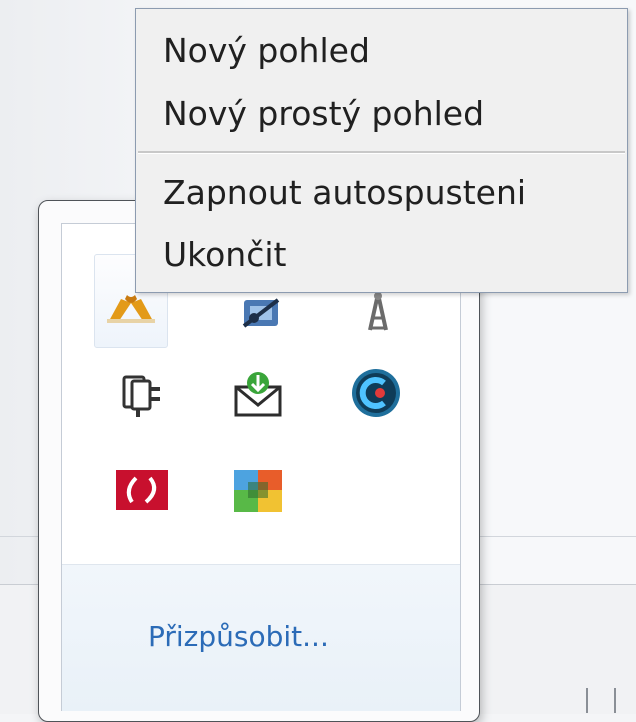 The image size is (636, 722). What do you see at coordinates (323, 113) in the screenshot?
I see `menu-item-new-plain-view: Nový prostý pohled` at bounding box center [323, 113].